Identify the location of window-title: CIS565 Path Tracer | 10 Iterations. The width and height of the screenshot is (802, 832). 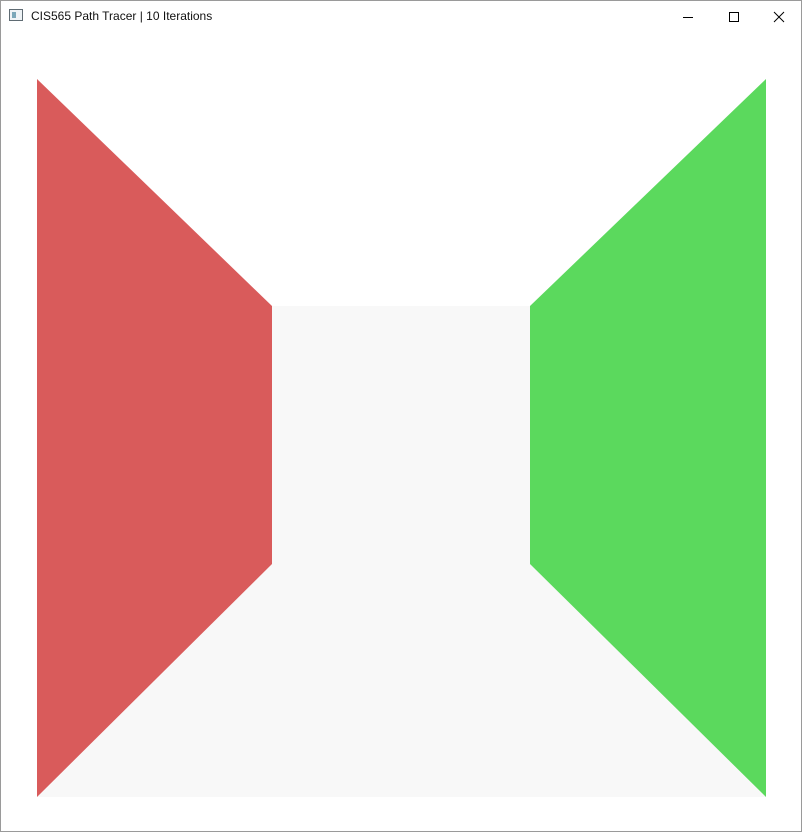
(122, 16).